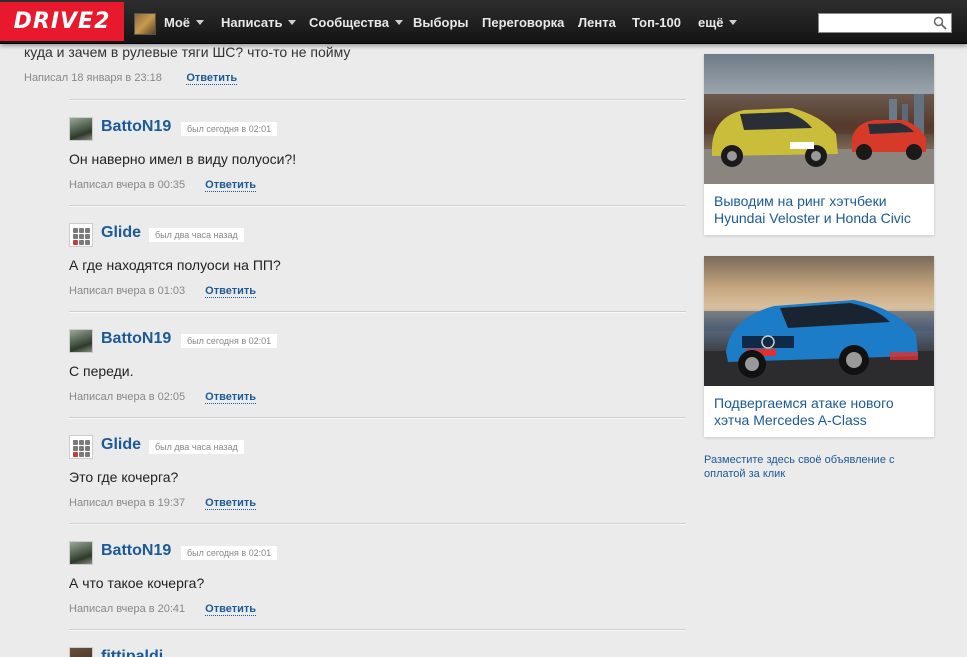  Describe the element at coordinates (940, 23) in the screenshot. I see `search-icon` at that location.